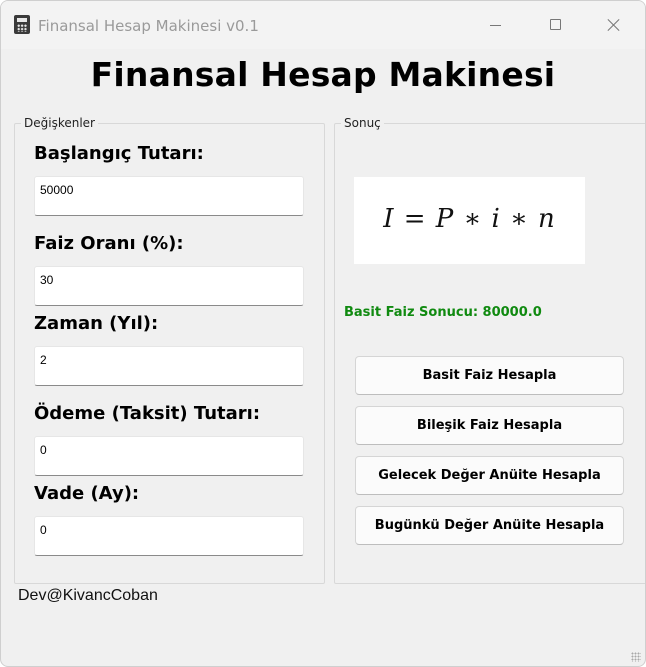 The width and height of the screenshot is (646, 667). What do you see at coordinates (323, 74) in the screenshot?
I see `page-title: Finansal Hesap Makinesi` at bounding box center [323, 74].